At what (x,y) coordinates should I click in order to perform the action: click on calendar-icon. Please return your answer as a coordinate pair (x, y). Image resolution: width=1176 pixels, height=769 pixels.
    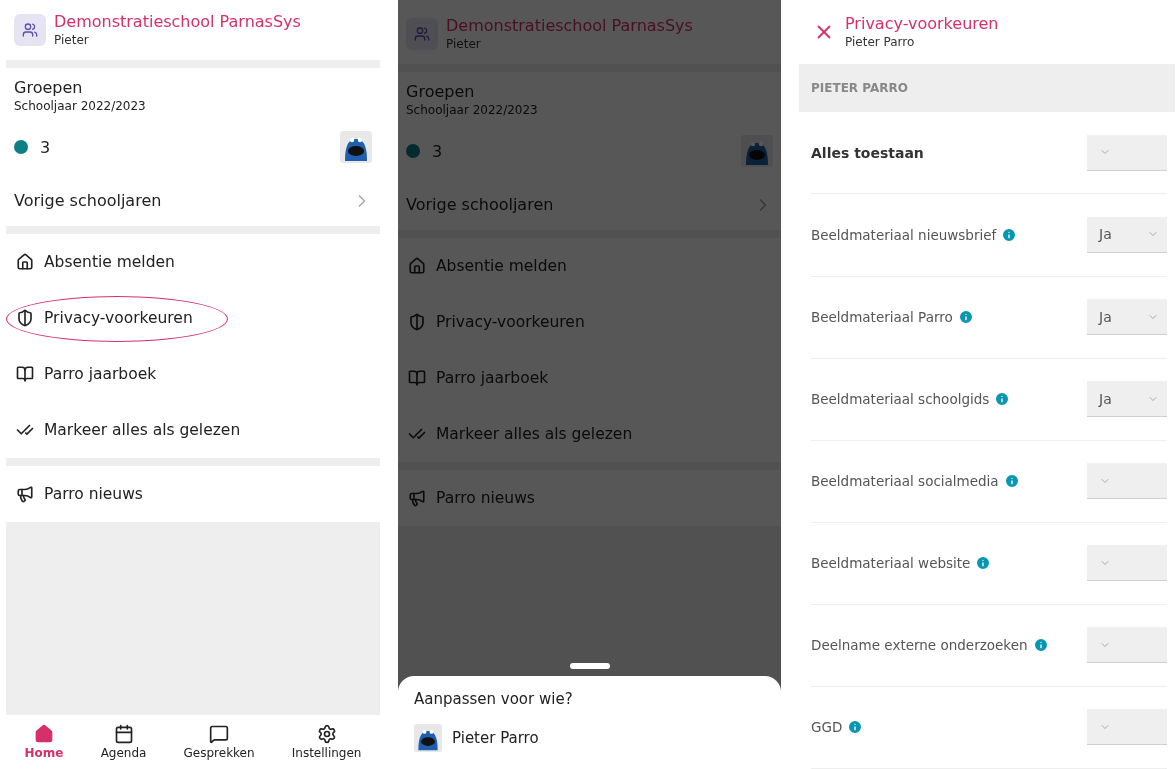
    Looking at the image, I should click on (123, 734).